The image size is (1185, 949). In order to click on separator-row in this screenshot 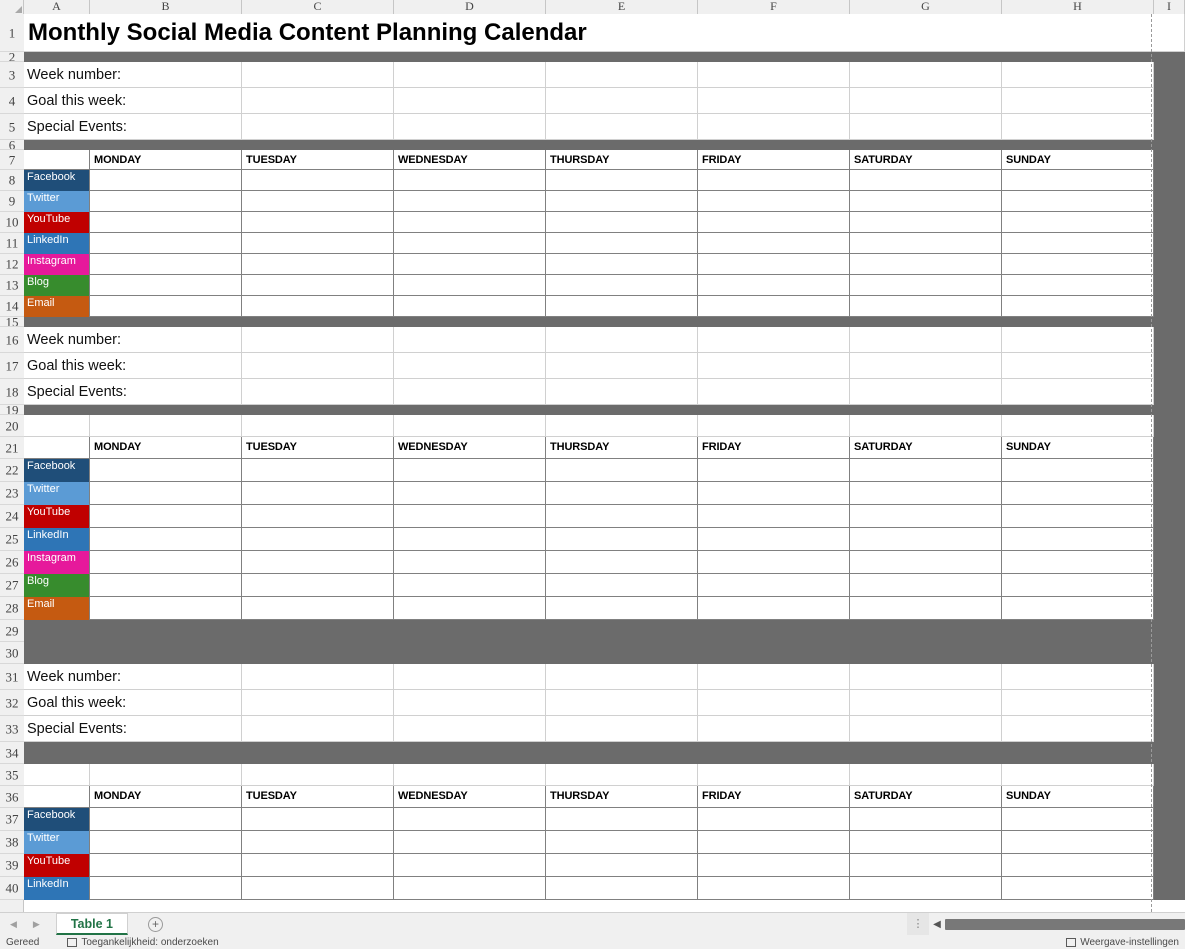, I will do `click(604, 410)`.